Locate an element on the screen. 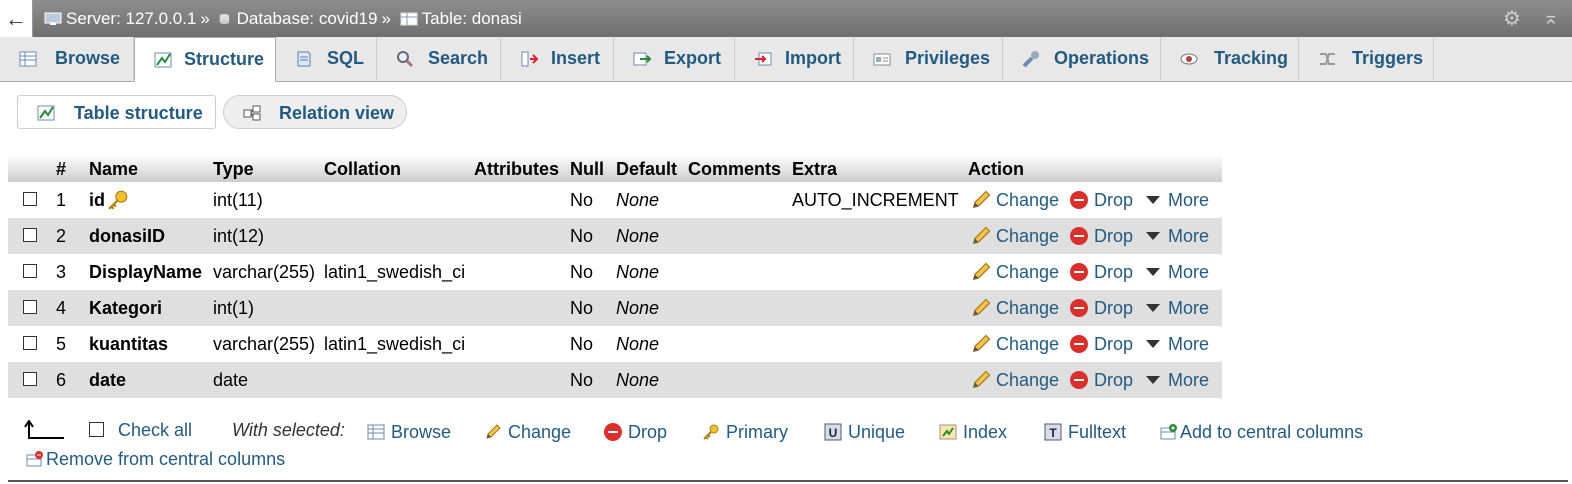 This screenshot has height=484, width=1572. table-row: 4 Kategori int(1) No None Change Drop More is located at coordinates (615, 308).